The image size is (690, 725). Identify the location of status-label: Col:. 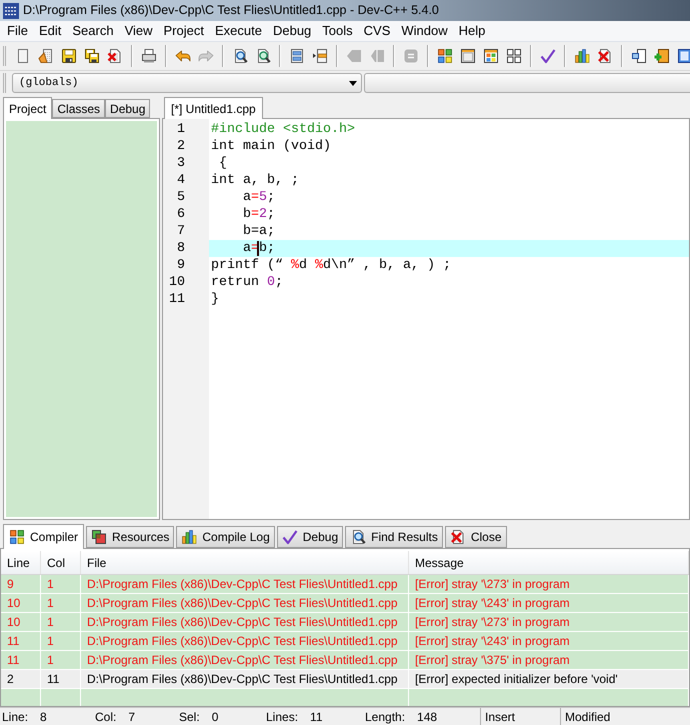
(105, 716).